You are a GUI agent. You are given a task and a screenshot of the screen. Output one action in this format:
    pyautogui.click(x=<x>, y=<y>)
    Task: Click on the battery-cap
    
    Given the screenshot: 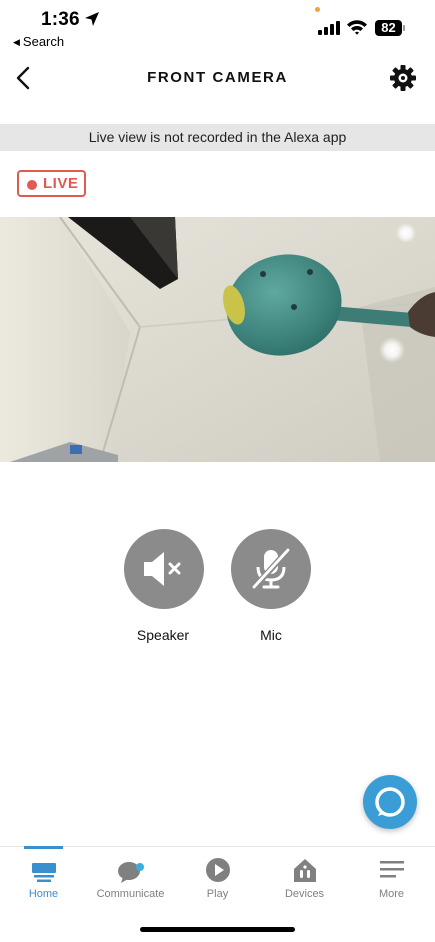 What is the action you would take?
    pyautogui.click(x=404, y=28)
    